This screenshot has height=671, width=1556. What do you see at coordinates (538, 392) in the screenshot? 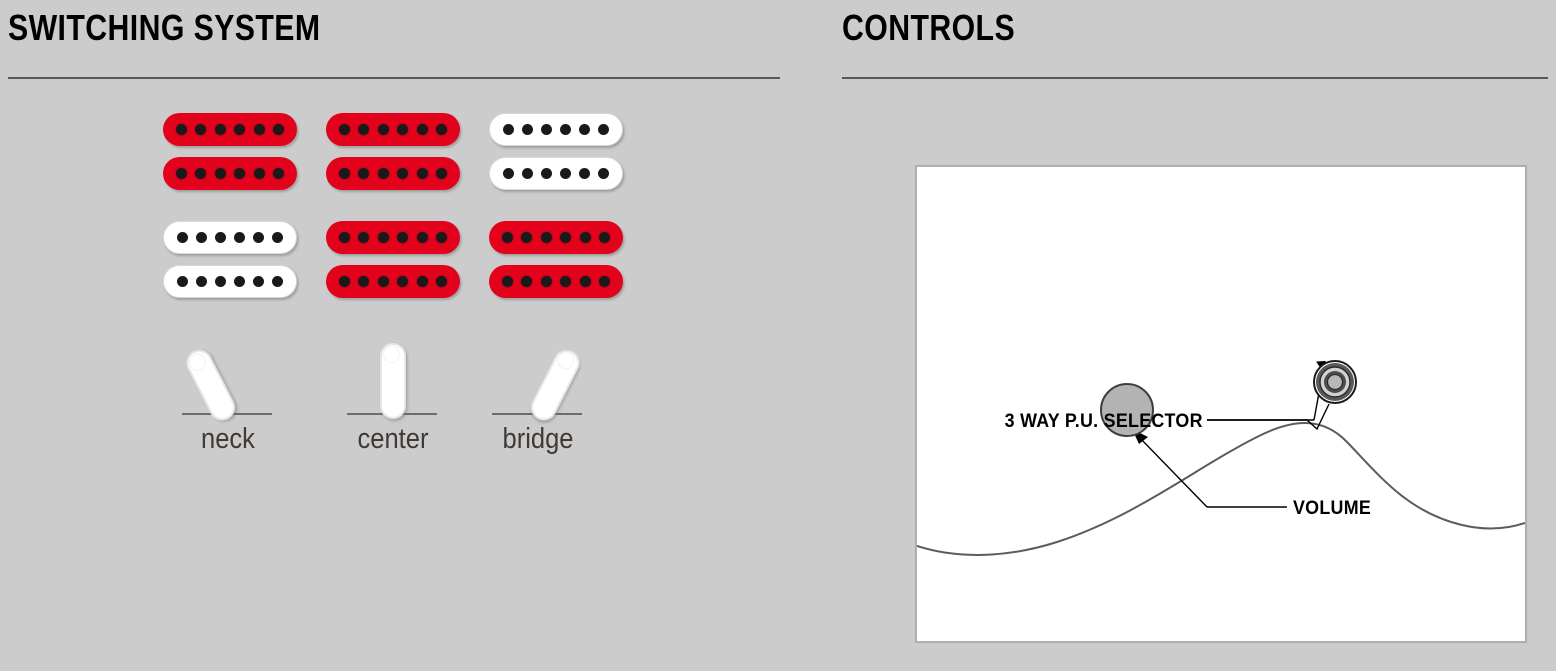
I see `switch-bridge: bridge` at bounding box center [538, 392].